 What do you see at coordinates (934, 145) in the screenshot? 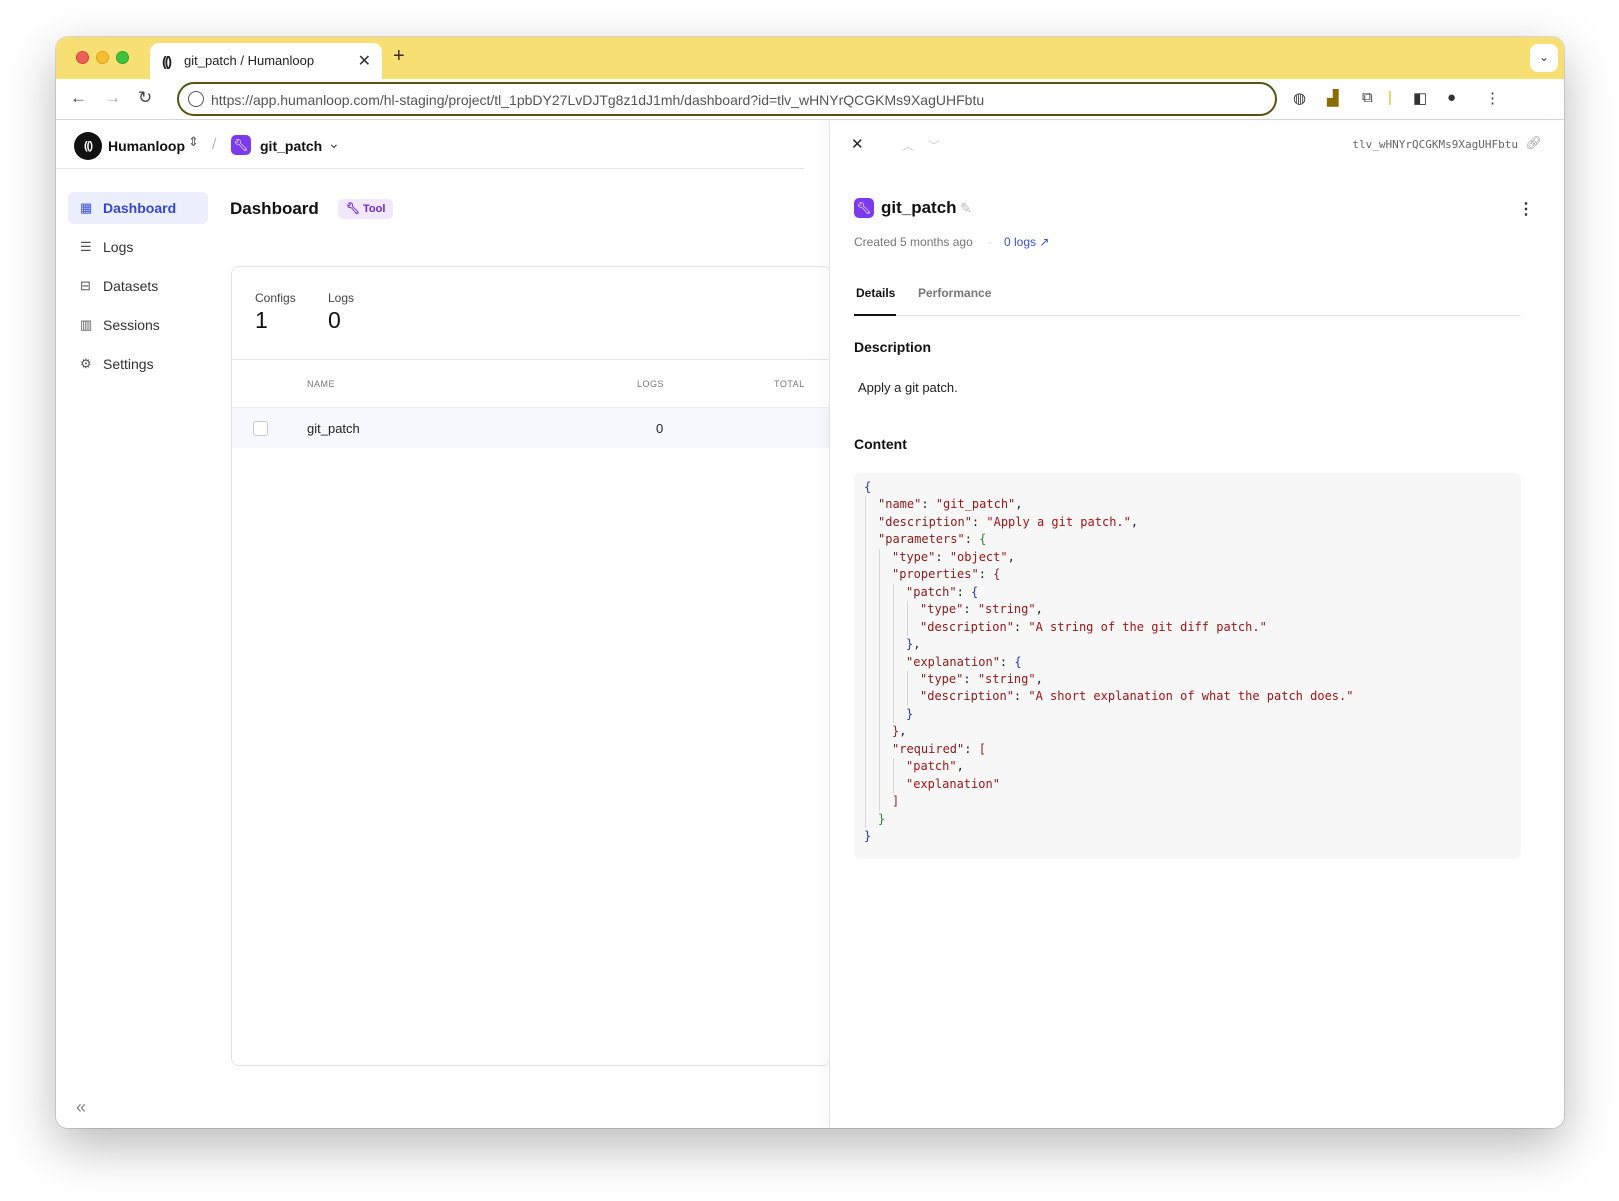
I see `chevron-down-icon: ﹀` at bounding box center [934, 145].